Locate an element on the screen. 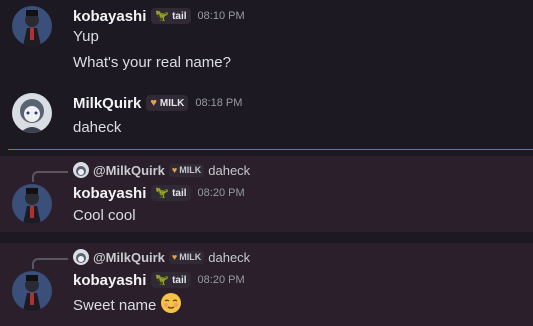 This screenshot has height=326, width=533. server-tag-badge: ♥ MILK is located at coordinates (167, 103).